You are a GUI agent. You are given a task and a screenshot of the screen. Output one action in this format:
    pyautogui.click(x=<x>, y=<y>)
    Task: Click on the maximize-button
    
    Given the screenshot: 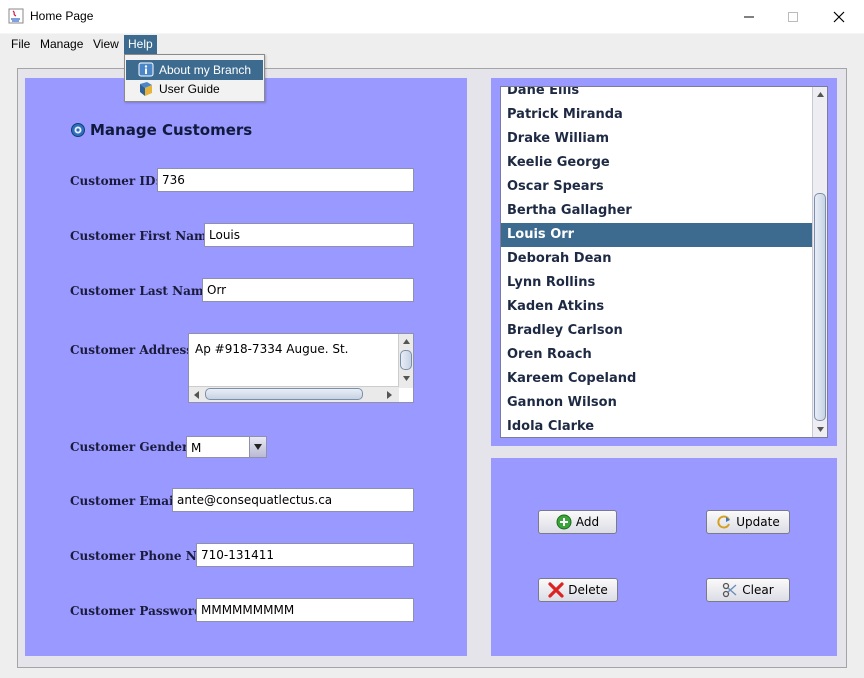 What is the action you would take?
    pyautogui.click(x=793, y=16)
    